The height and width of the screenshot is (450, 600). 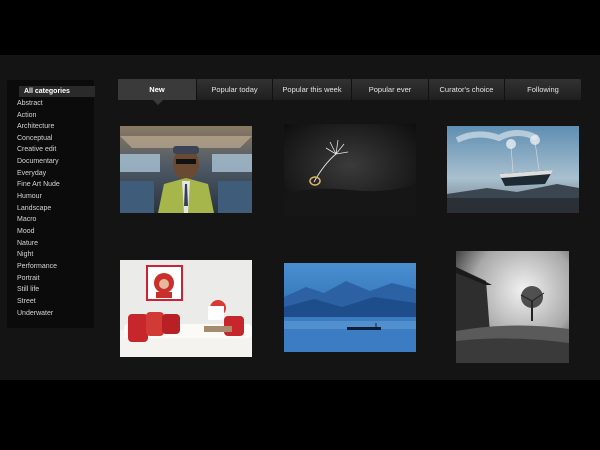 What do you see at coordinates (56, 289) in the screenshot?
I see `category-still-life: Still life` at bounding box center [56, 289].